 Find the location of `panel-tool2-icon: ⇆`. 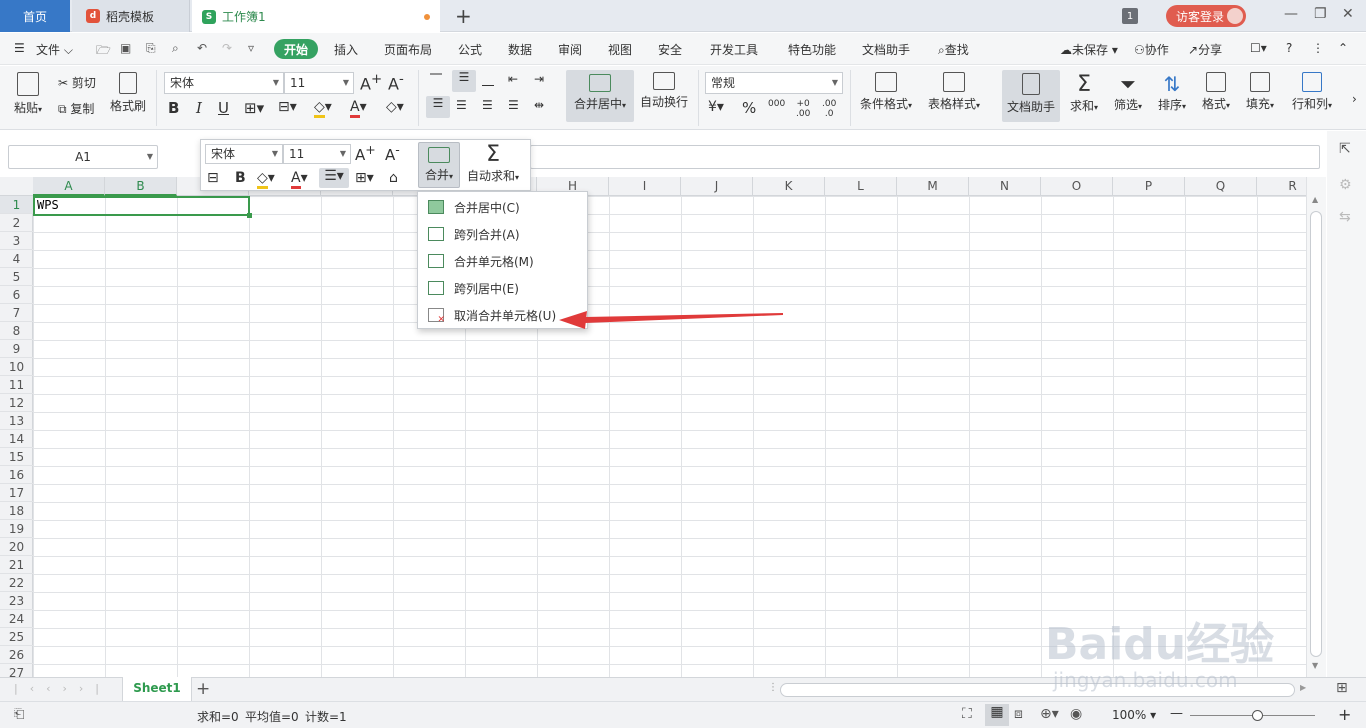

panel-tool2-icon: ⇆ is located at coordinates (1345, 217).